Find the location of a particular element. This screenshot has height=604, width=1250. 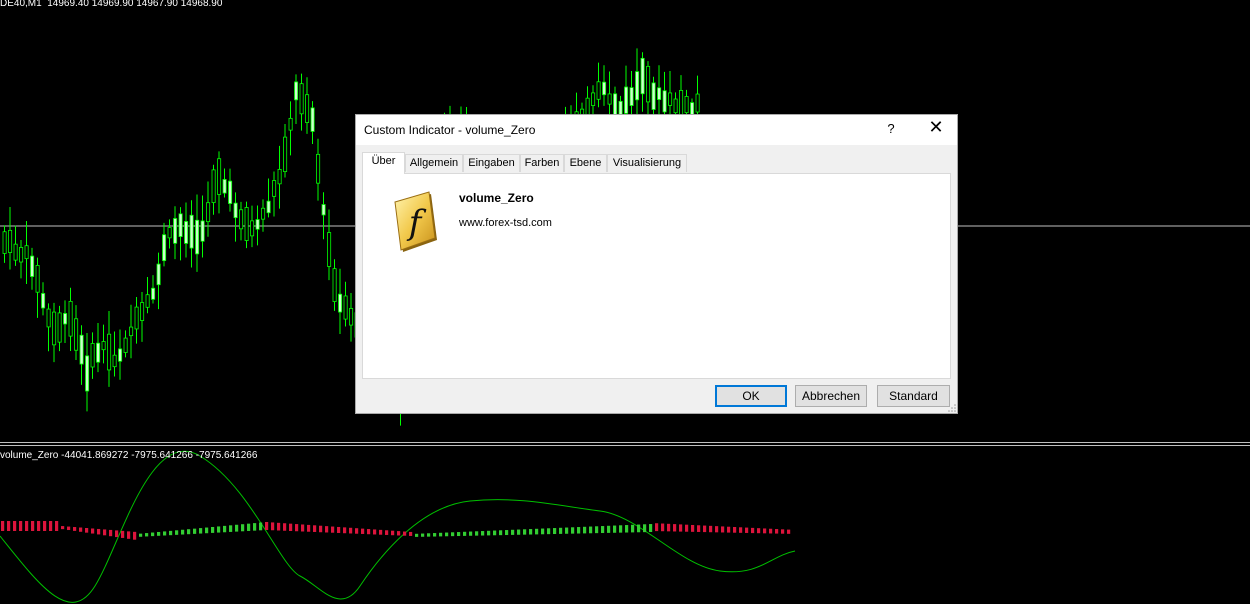

standard-button: Standard is located at coordinates (913, 396).